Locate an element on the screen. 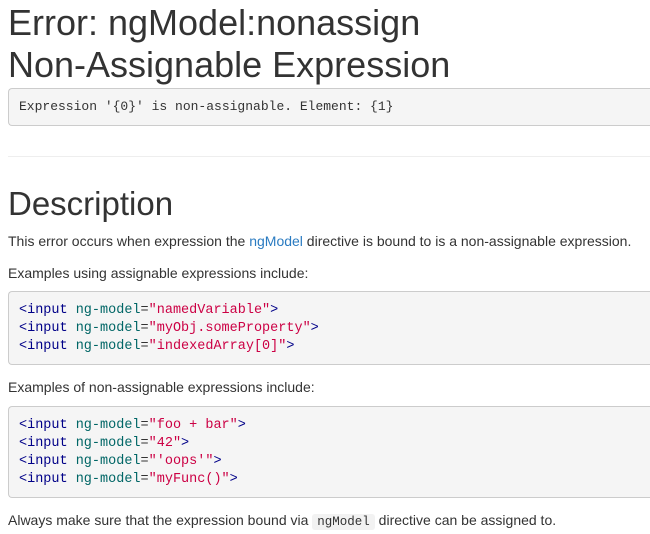 The image size is (650, 534). code-value: "myObj.someProperty" is located at coordinates (229, 328).